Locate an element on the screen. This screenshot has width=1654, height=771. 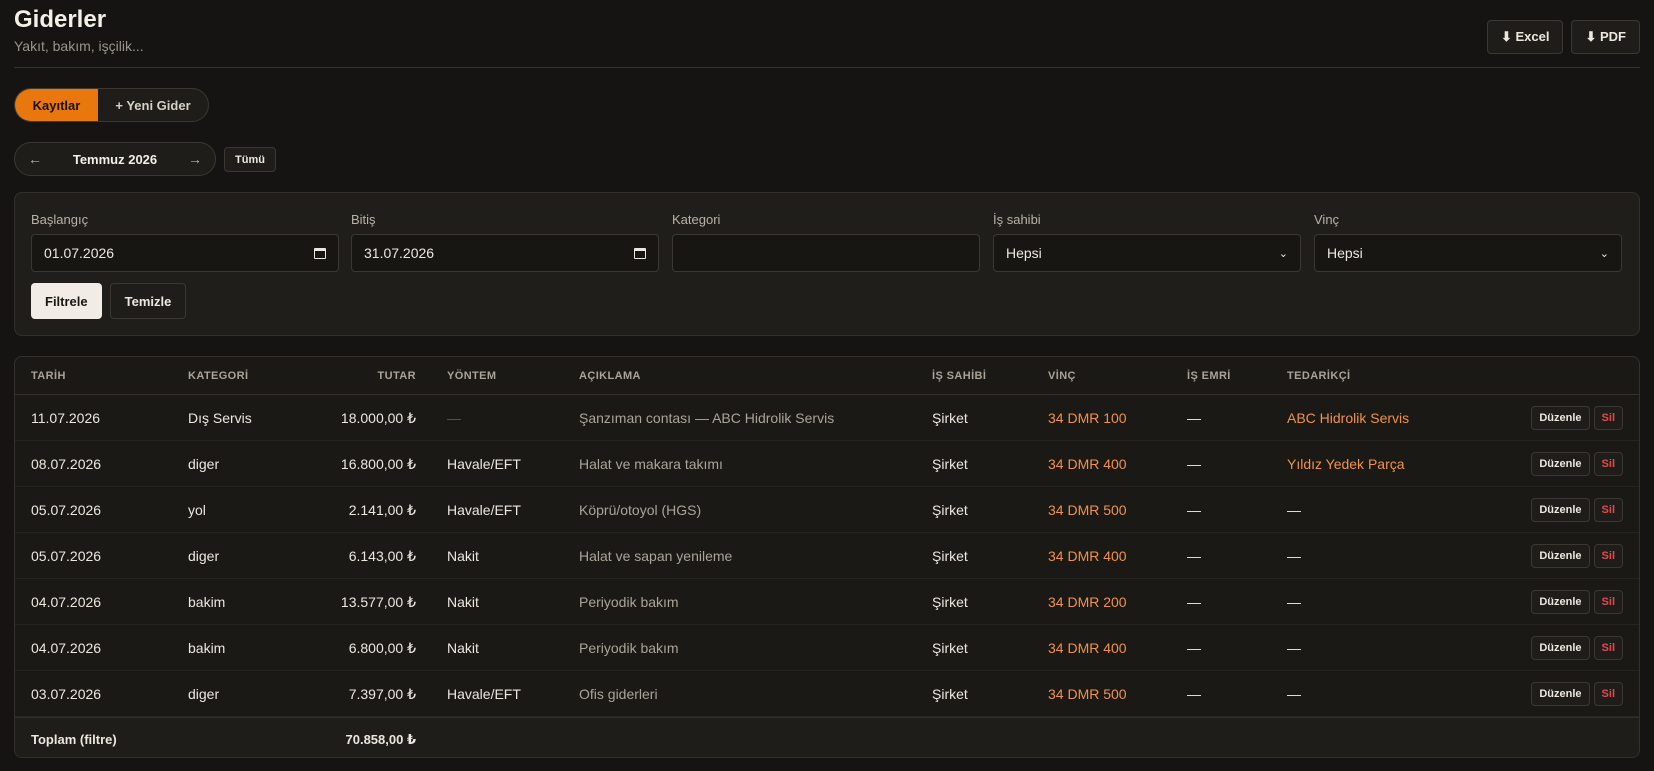
cell-amount: 6.800,00 ₺ is located at coordinates (382, 648).